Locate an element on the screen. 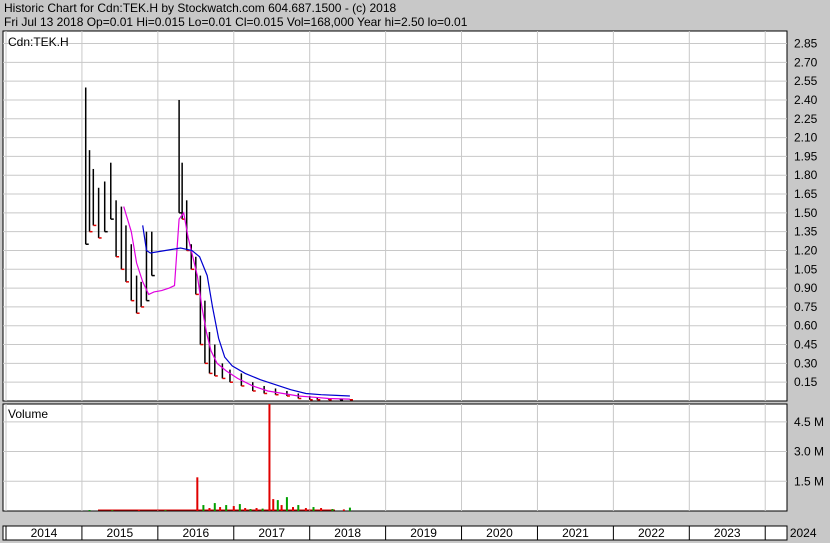 This screenshot has width=830, height=543. date-tick-label: 2015 is located at coordinates (120, 533).